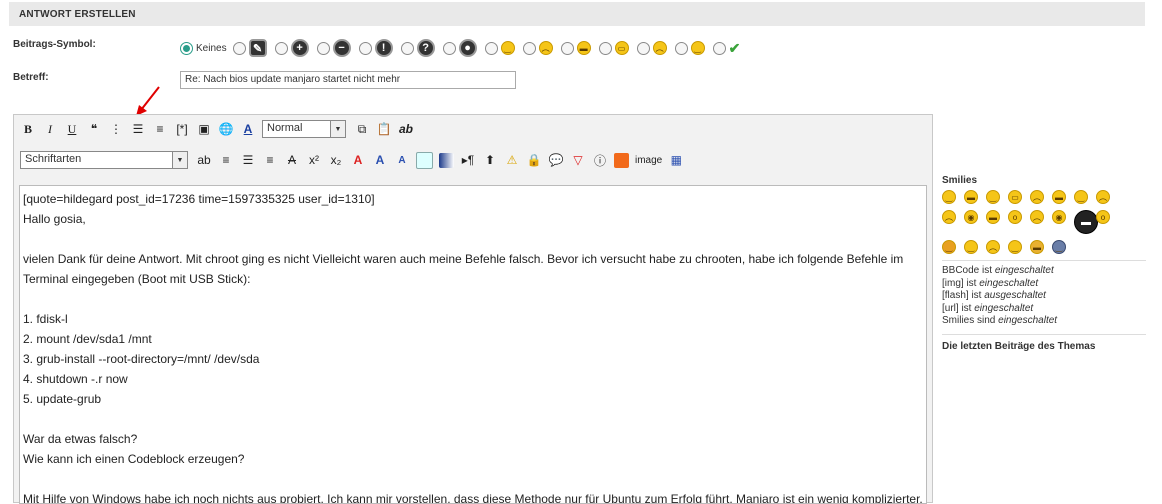 This screenshot has width=1162, height=504. Describe the element at coordinates (384, 129) in the screenshot. I see `paste-icon: 📋` at that location.